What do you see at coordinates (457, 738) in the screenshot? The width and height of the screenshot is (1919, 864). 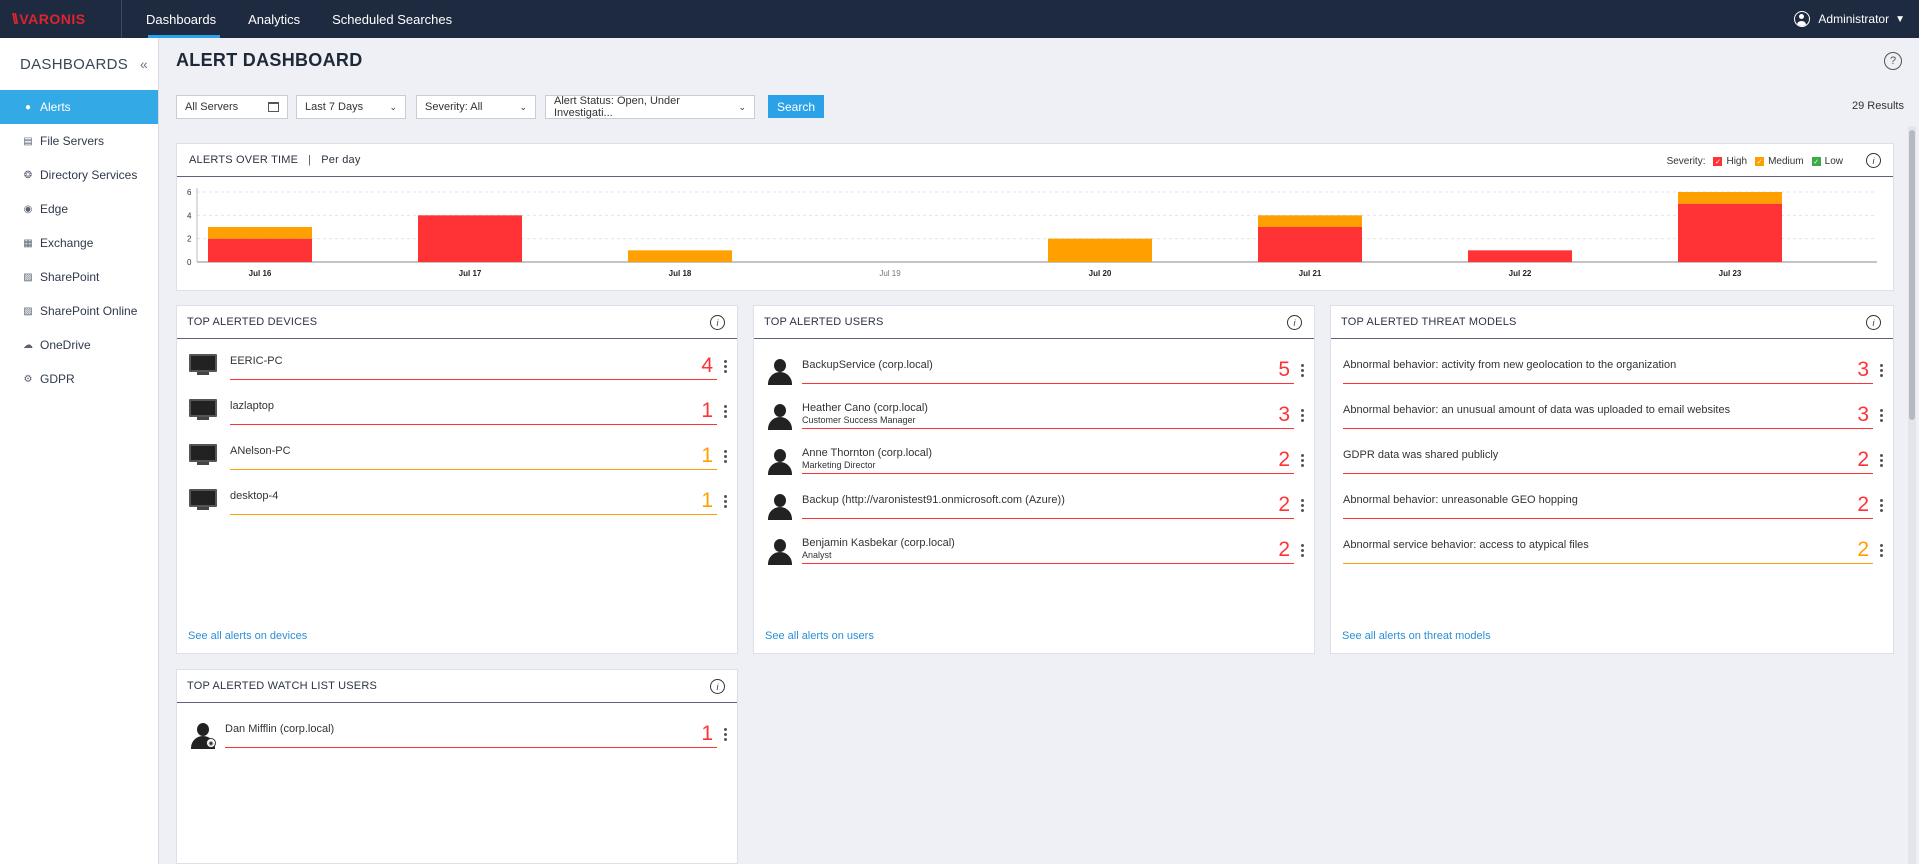 I see `watch-list-user-row: ◉ Dan Mifflin (corp.local) 1` at bounding box center [457, 738].